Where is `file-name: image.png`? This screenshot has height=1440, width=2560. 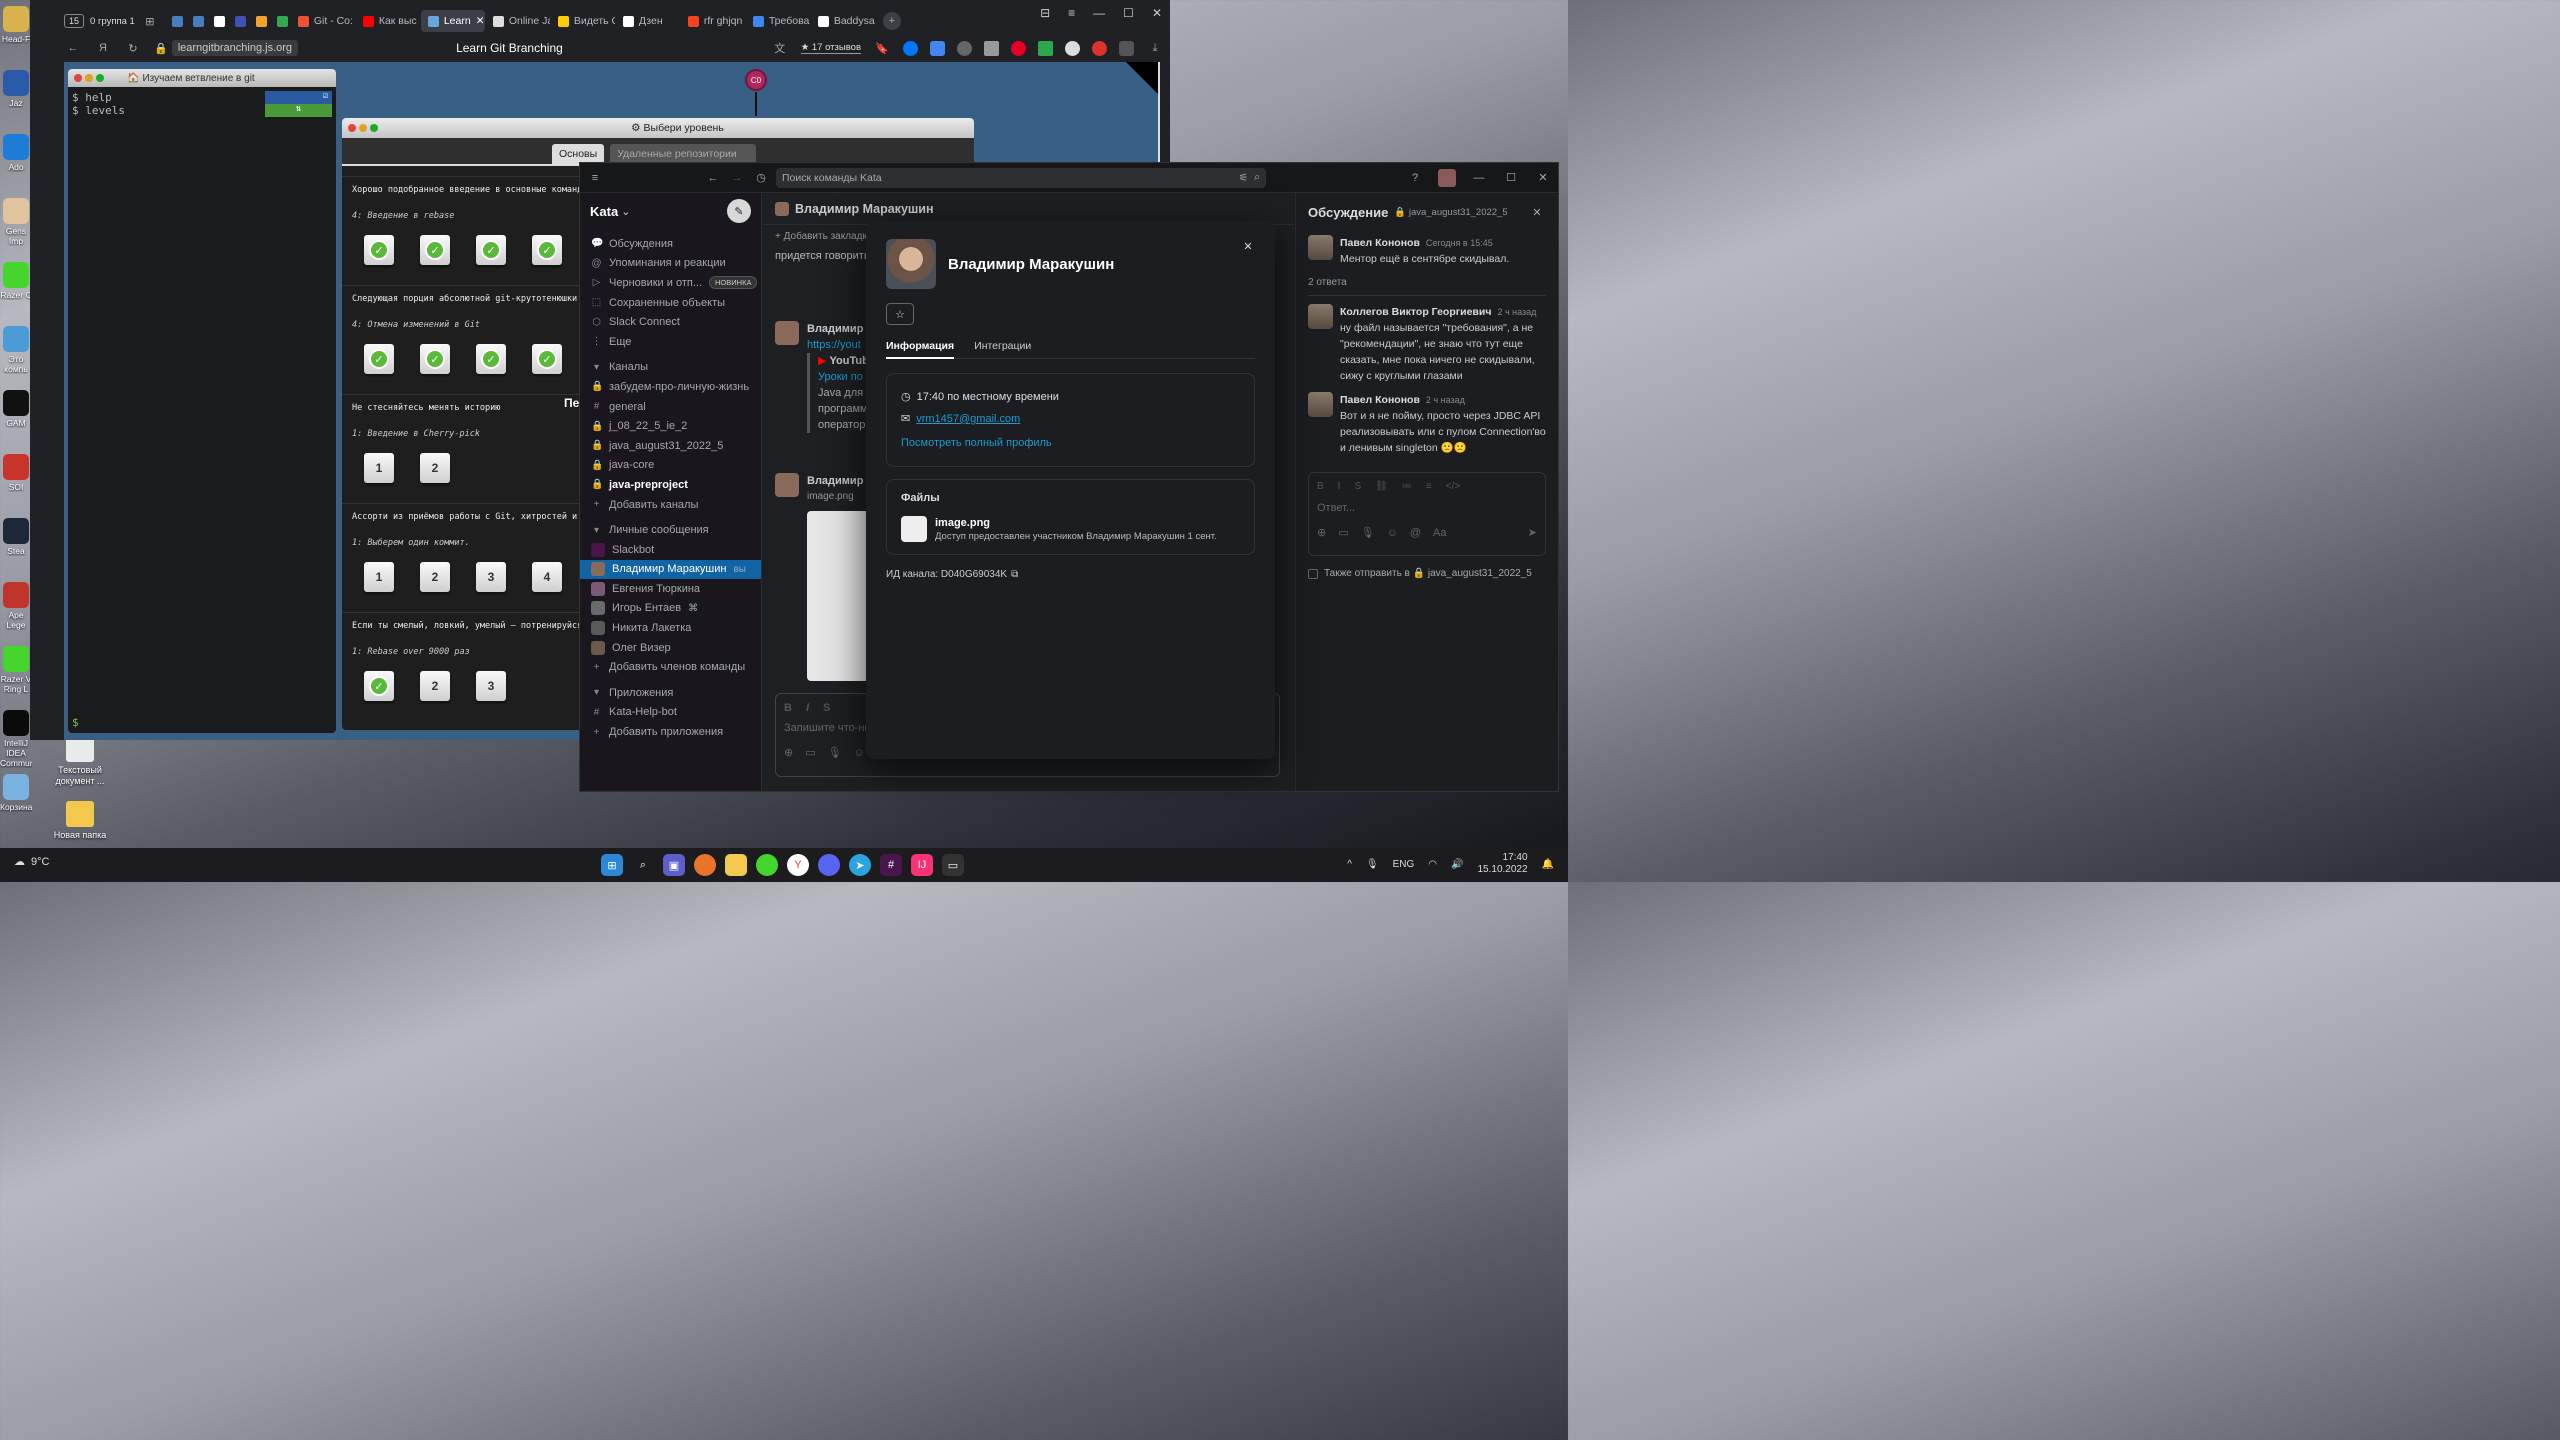
file-name: image.png is located at coordinates (1076, 523).